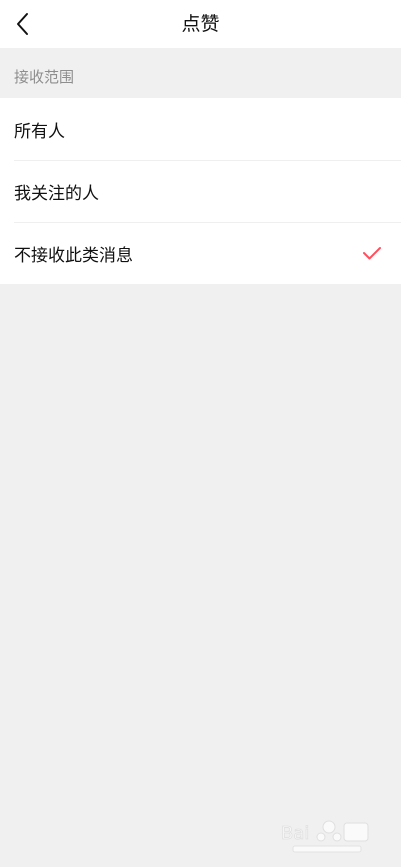  I want to click on page-title: 点赞, so click(200, 24).